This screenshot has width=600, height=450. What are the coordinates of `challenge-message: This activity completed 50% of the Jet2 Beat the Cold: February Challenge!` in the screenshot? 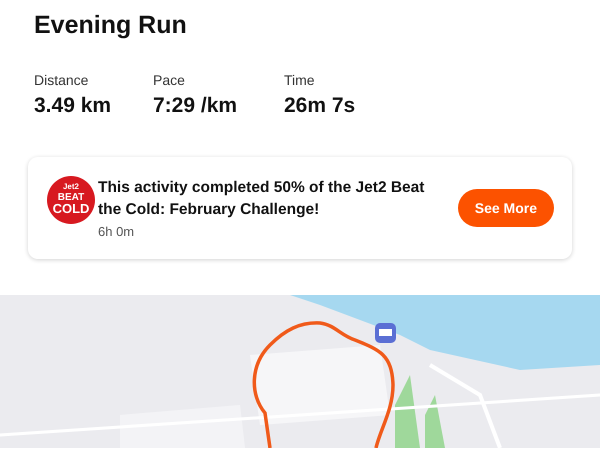 It's located at (262, 199).